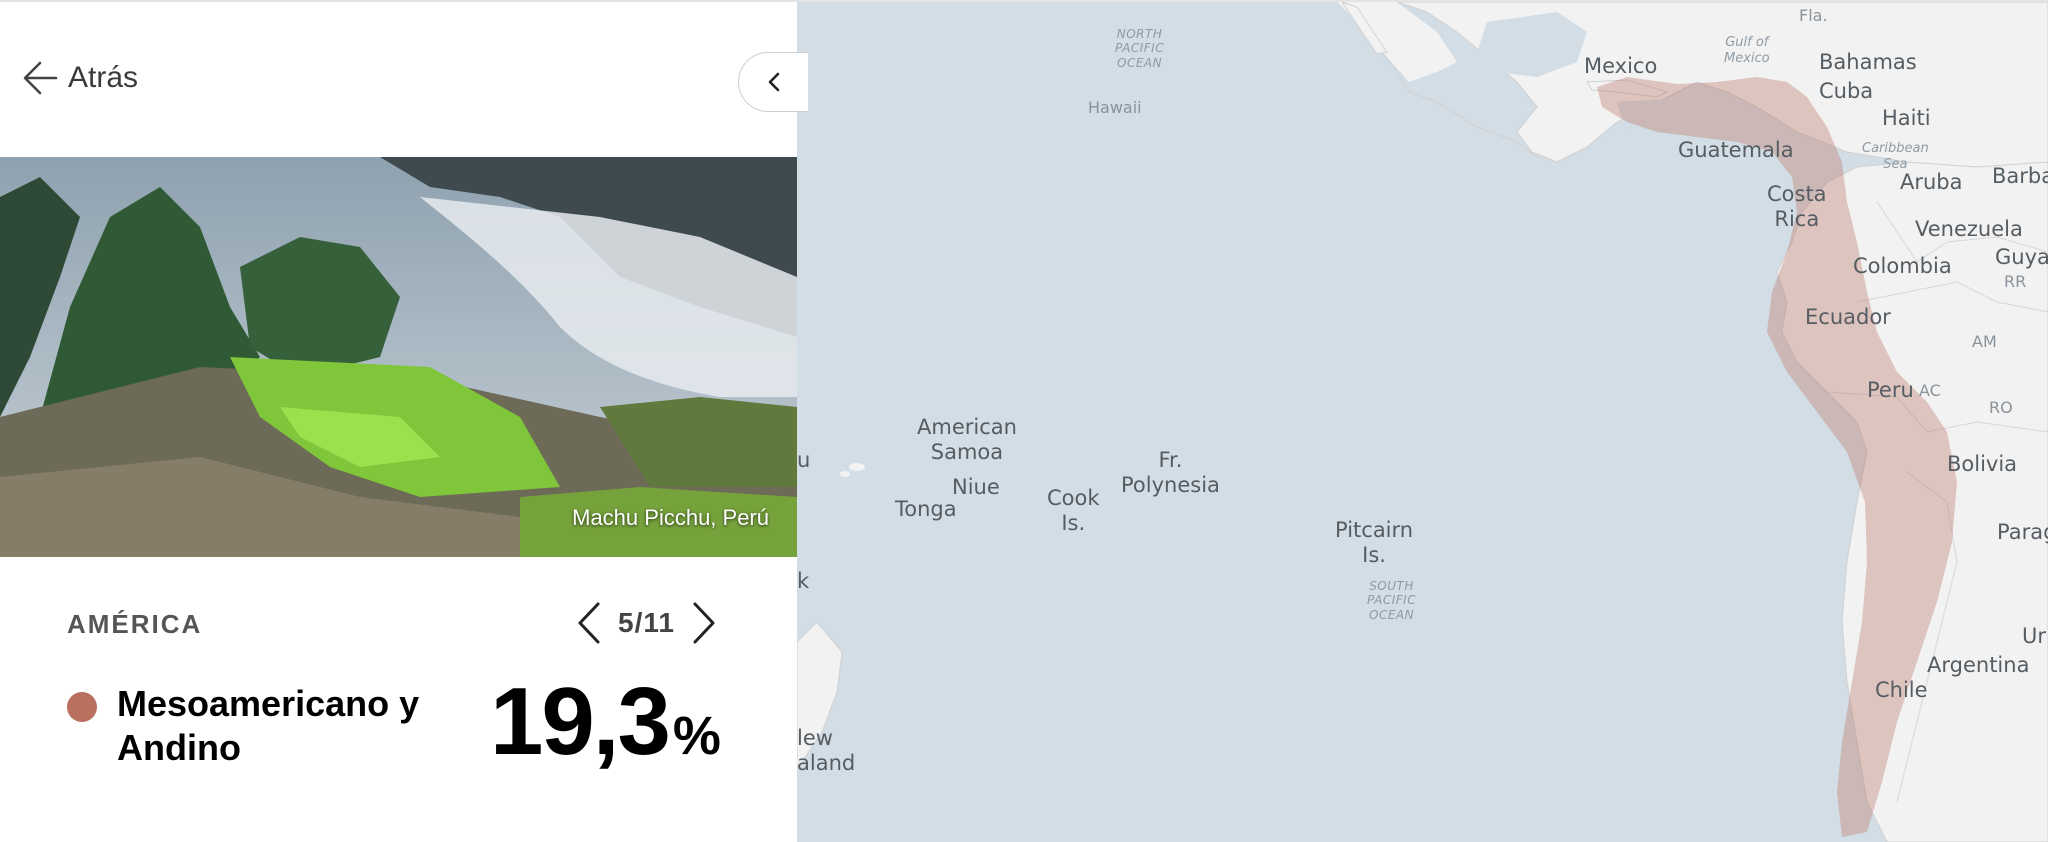  I want to click on chevron-right-icon, so click(704, 623).